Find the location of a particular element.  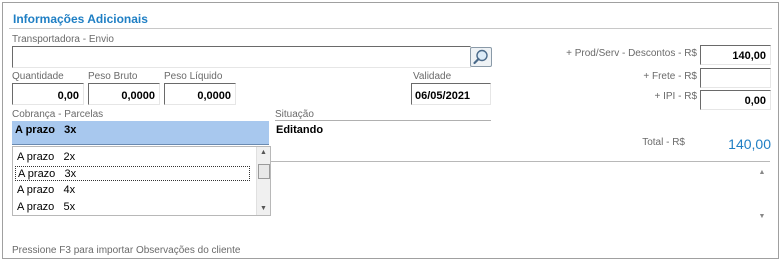

search-button is located at coordinates (481, 57).